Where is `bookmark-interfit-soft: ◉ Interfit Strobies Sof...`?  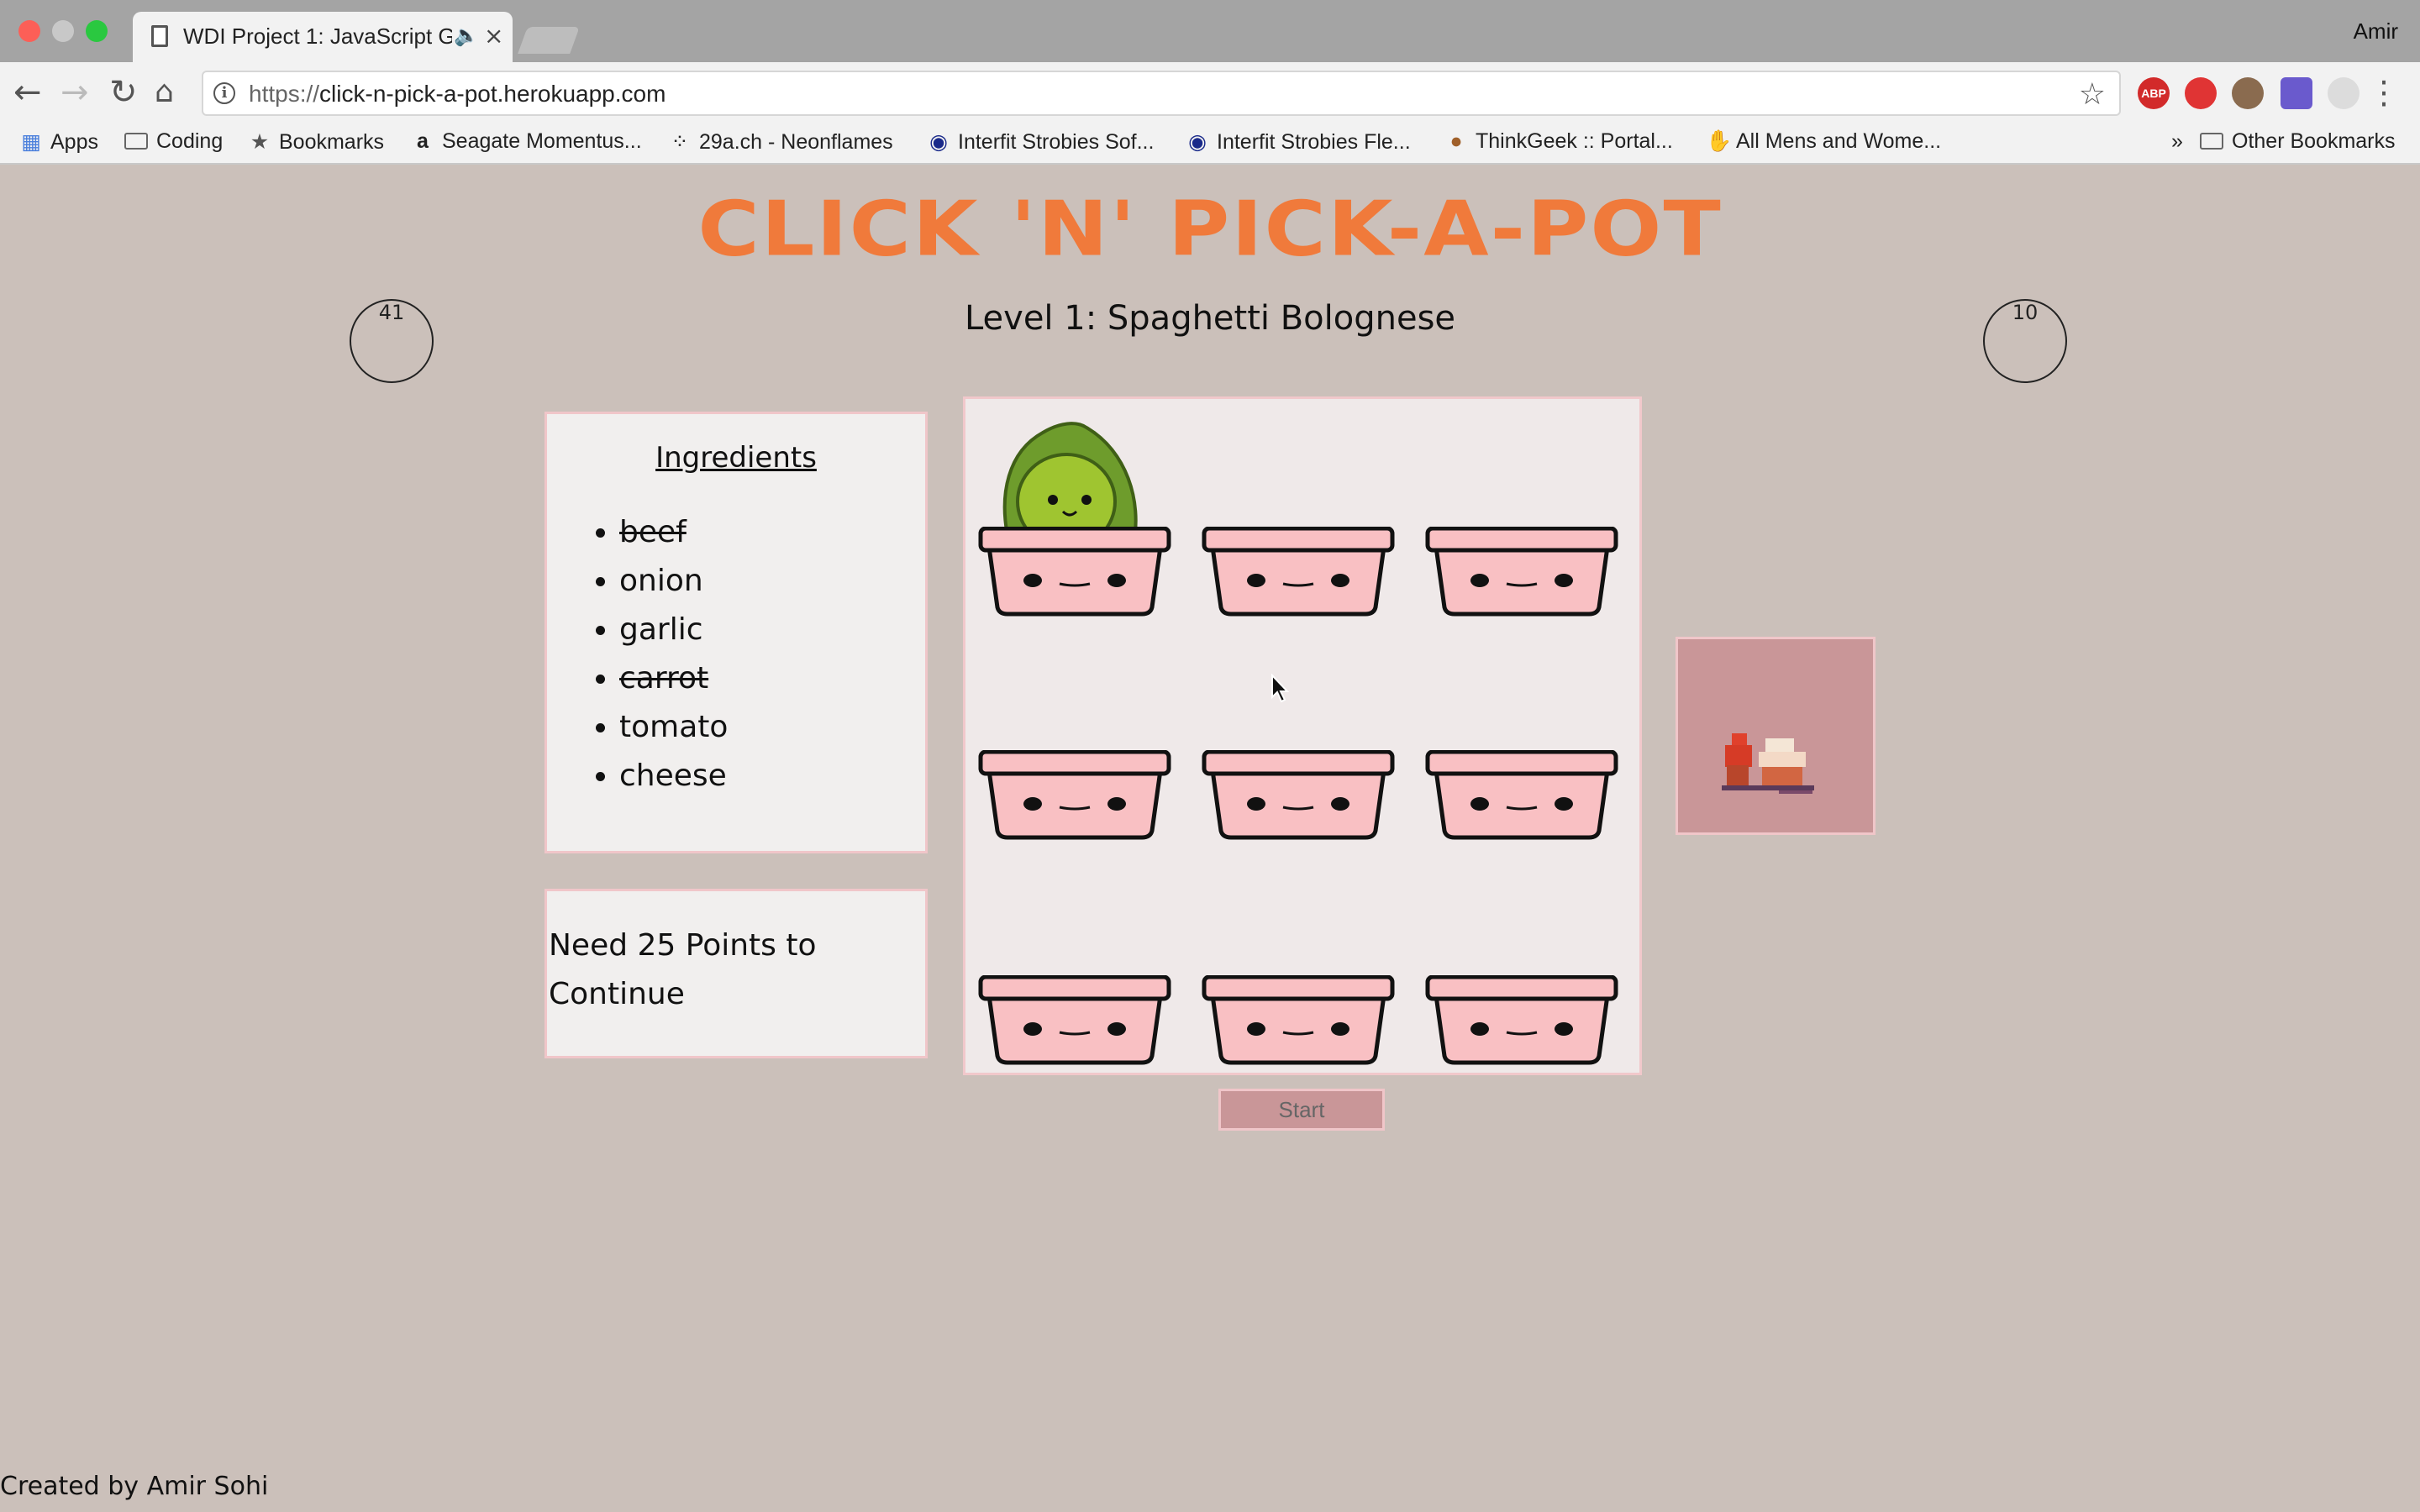
bookmark-interfit-soft: ◉ Interfit Strobies Sof... is located at coordinates (1041, 142).